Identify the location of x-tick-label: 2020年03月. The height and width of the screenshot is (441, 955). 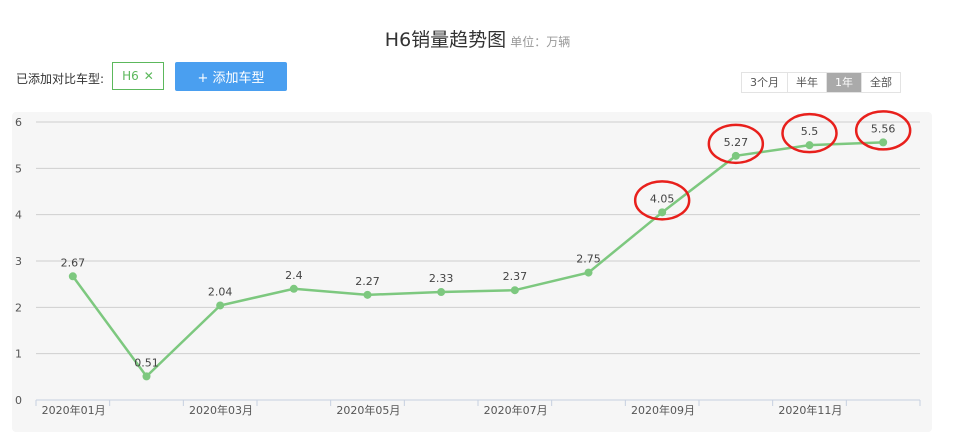
(221, 410).